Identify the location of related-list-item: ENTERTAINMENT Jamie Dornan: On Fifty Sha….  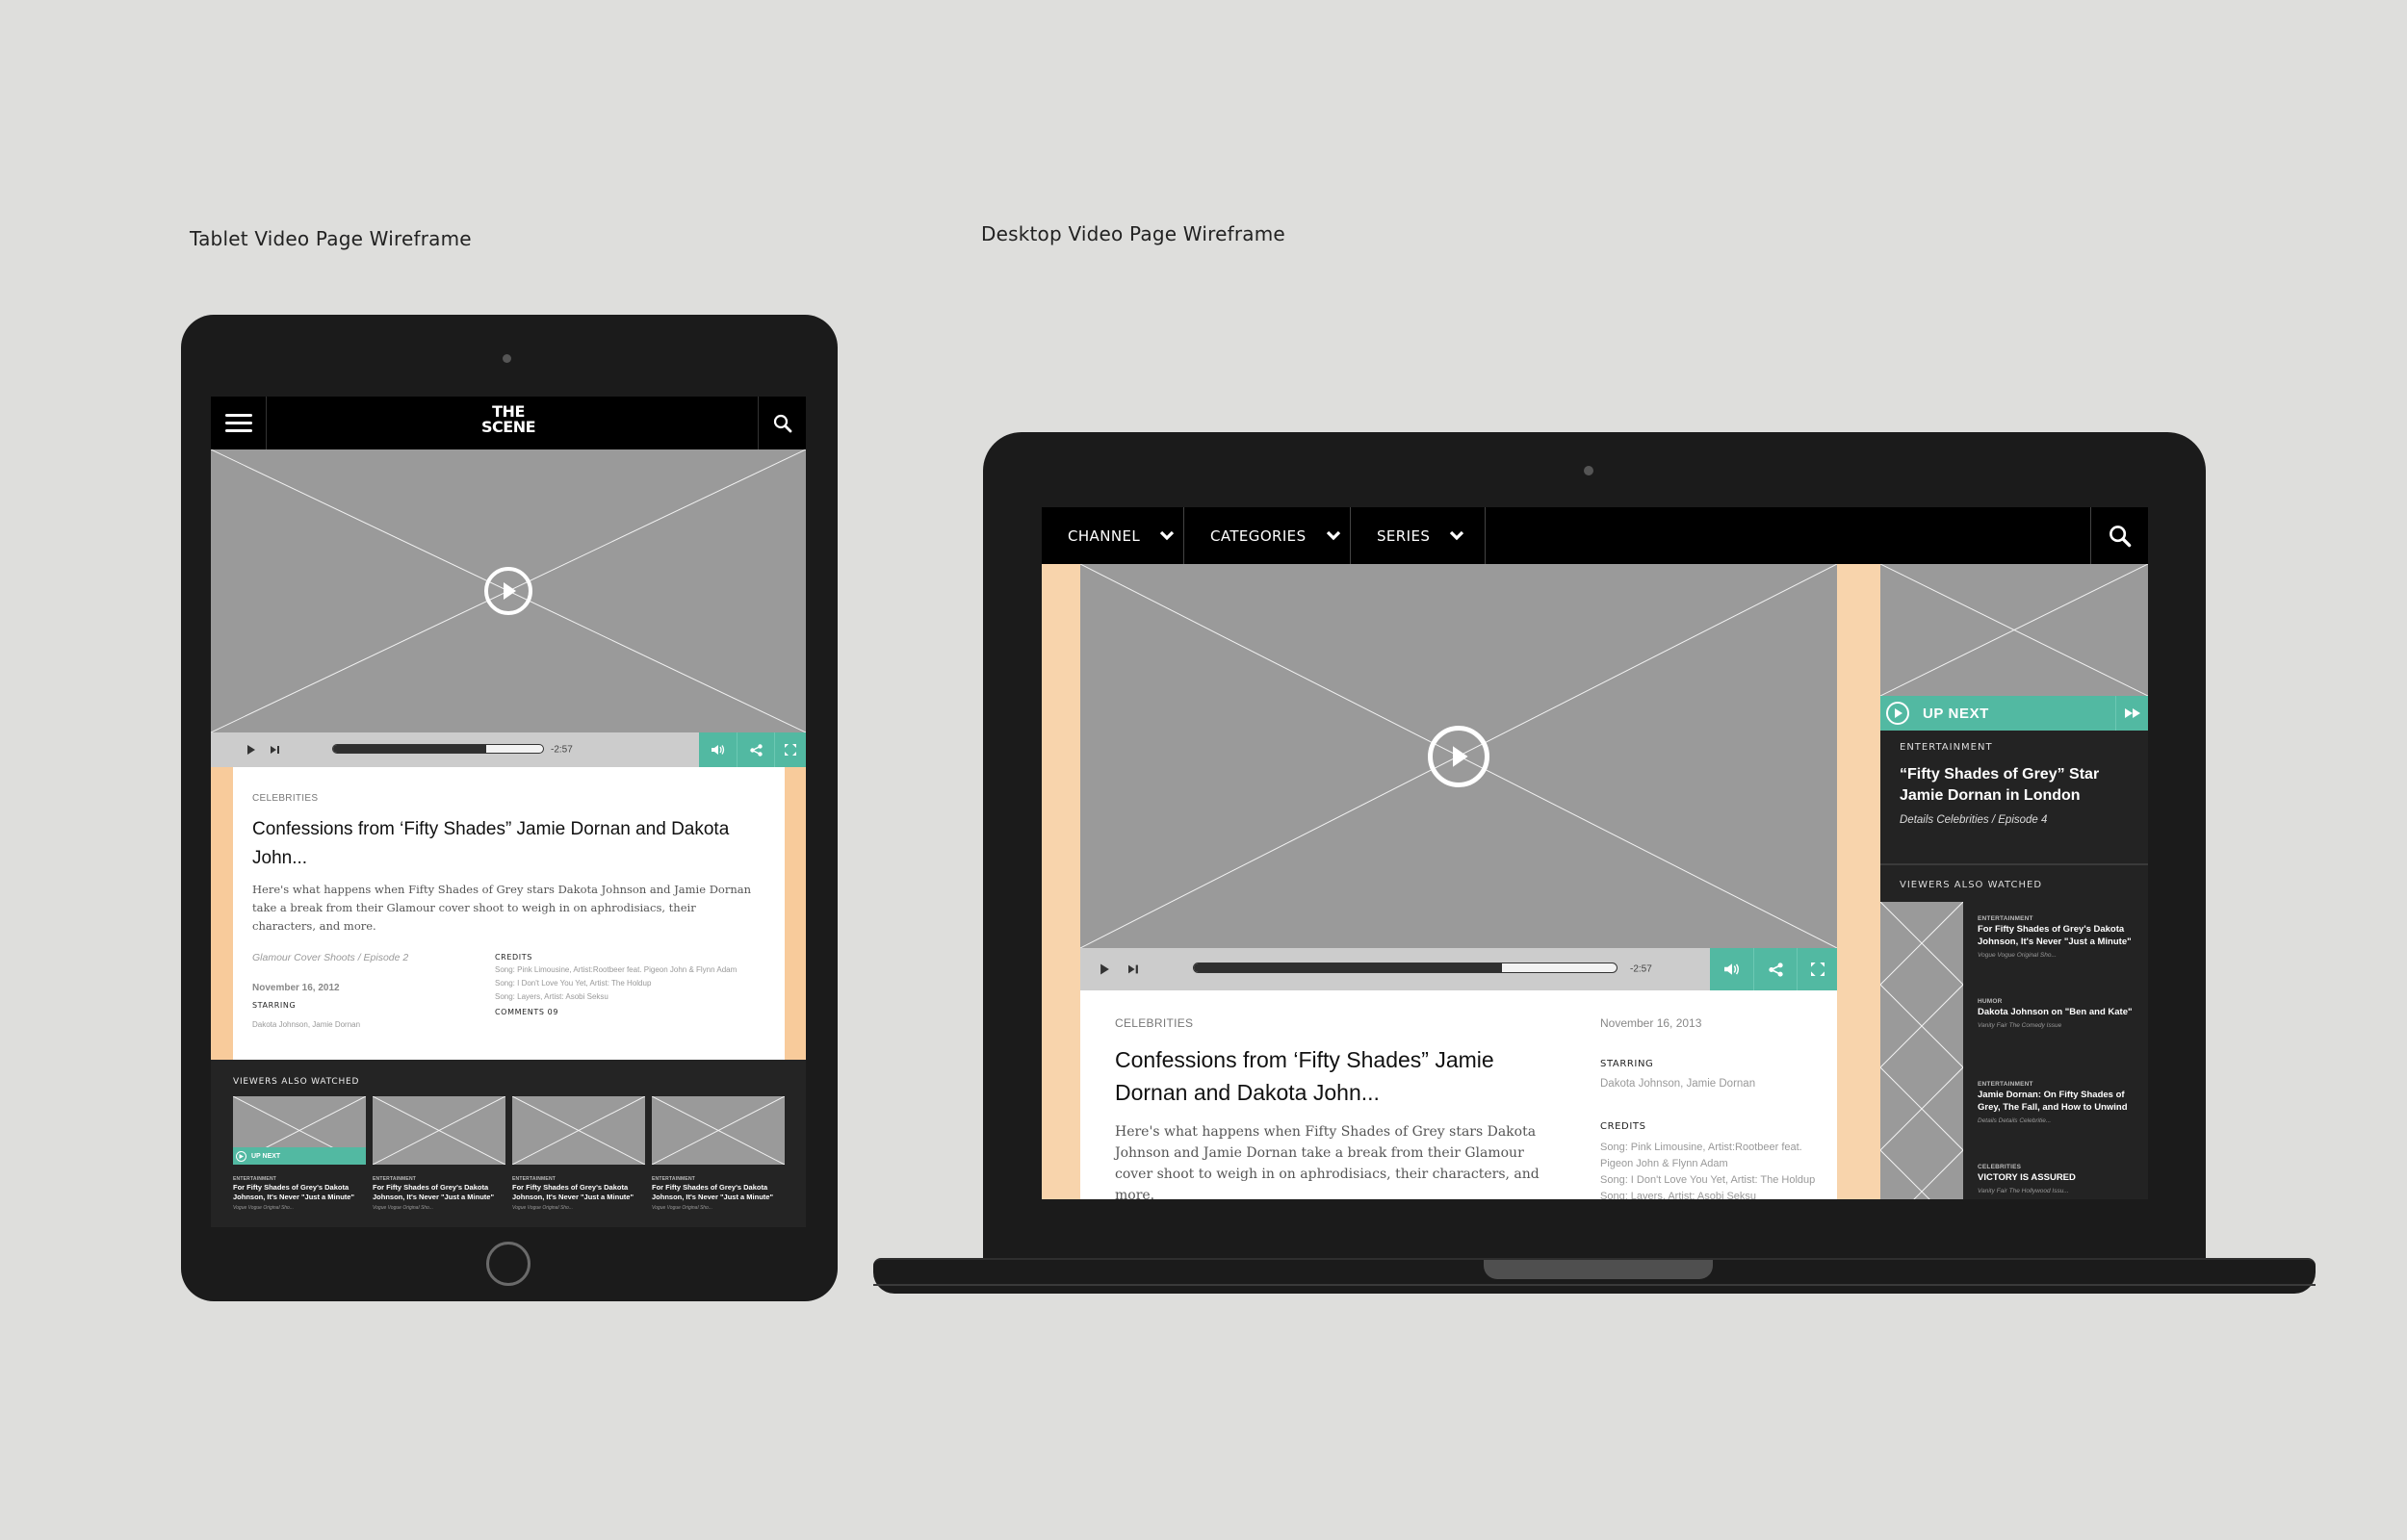
(2062, 1102).